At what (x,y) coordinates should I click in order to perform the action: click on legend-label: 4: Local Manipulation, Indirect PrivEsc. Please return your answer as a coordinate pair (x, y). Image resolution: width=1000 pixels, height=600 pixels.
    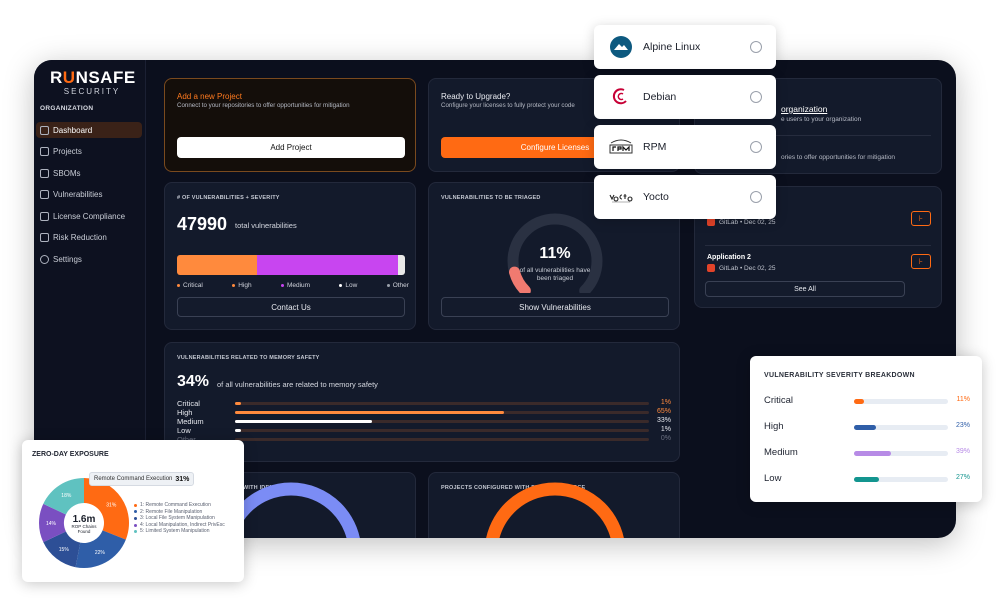
    Looking at the image, I should click on (182, 524).